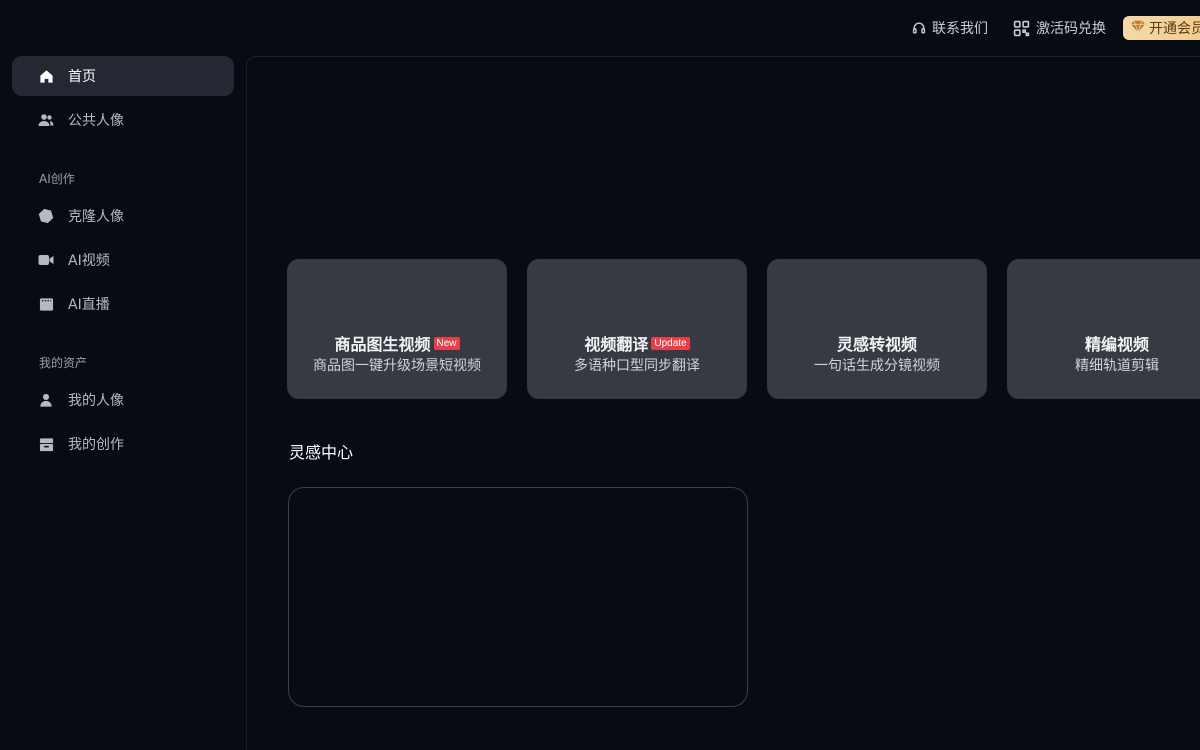 The width and height of the screenshot is (1200, 750). What do you see at coordinates (637, 329) in the screenshot?
I see `feature-card-video-translate: 视频翻译 Update 多语种口型同步翻译` at bounding box center [637, 329].